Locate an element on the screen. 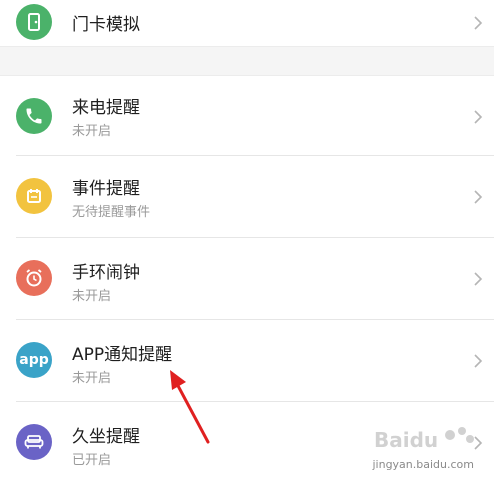 The width and height of the screenshot is (494, 485). alarm-clock-icon is located at coordinates (34, 278).